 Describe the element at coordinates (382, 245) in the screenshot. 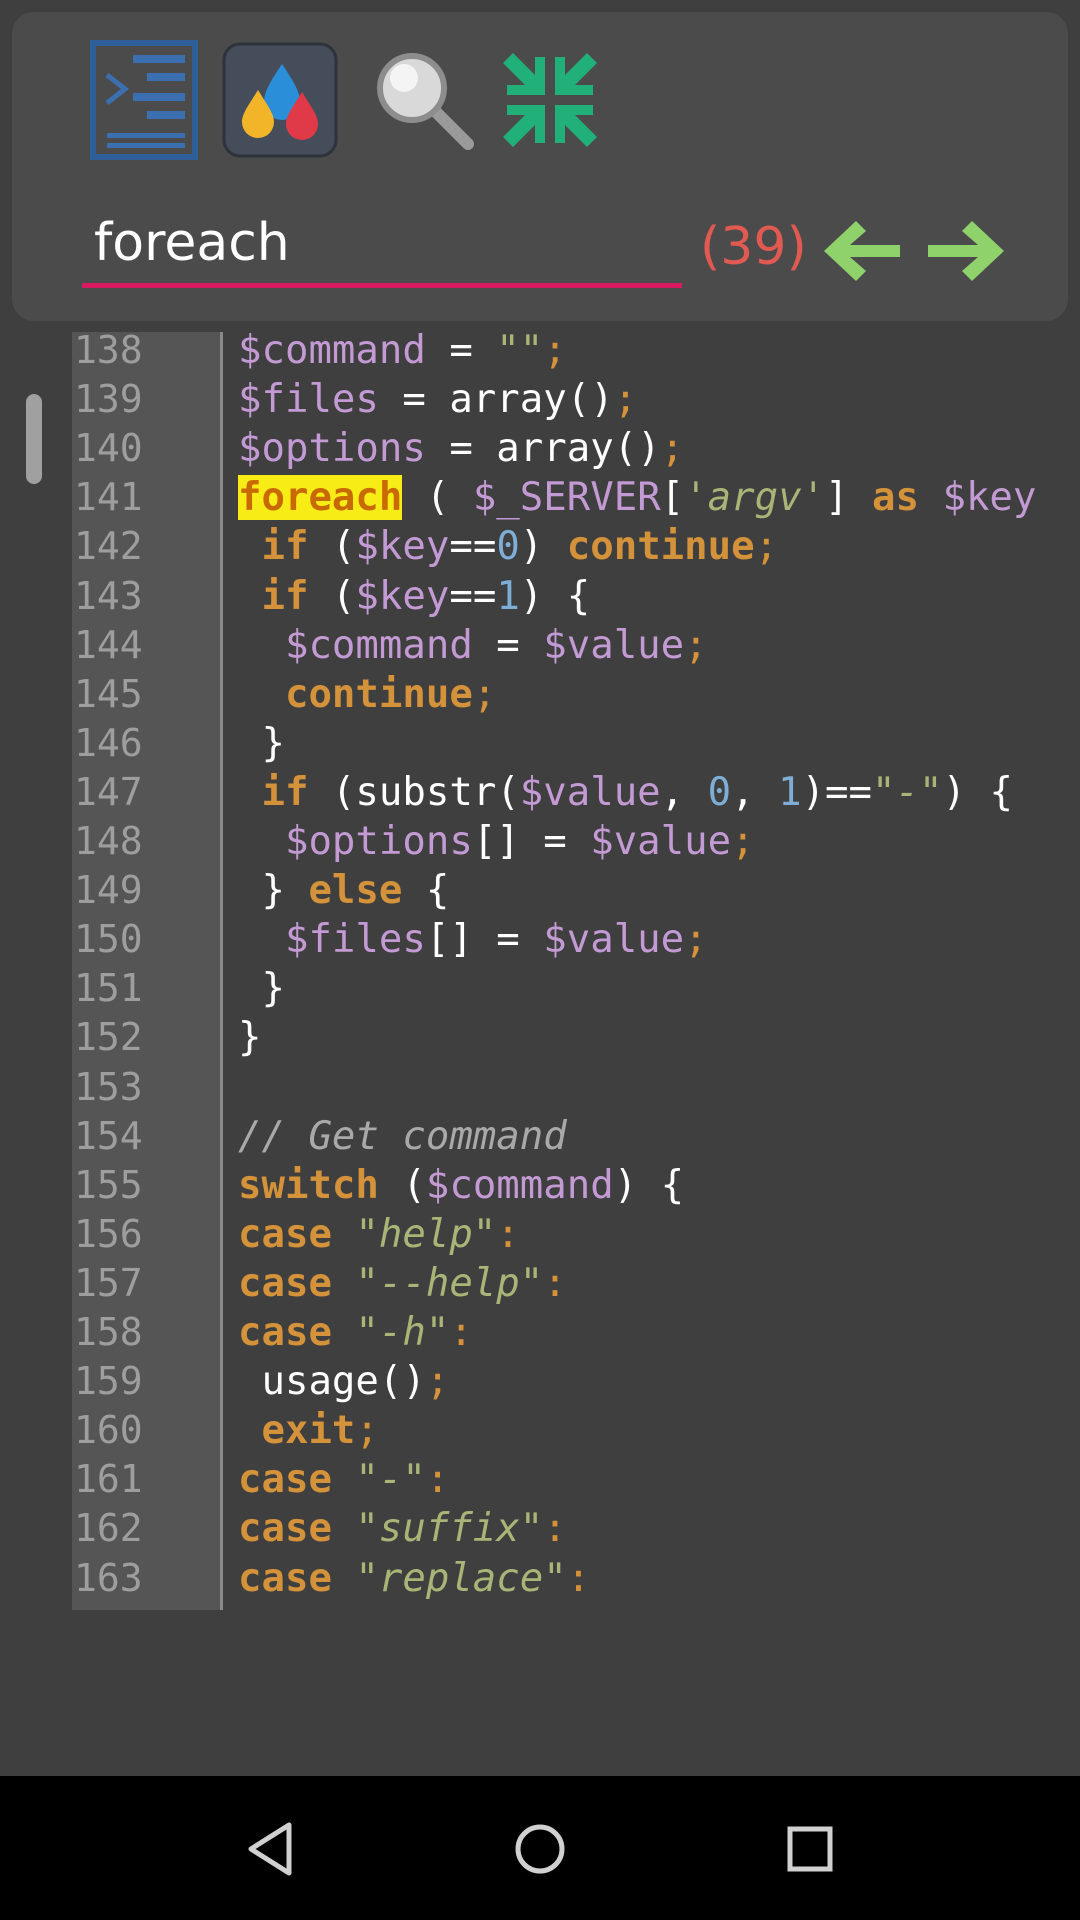

I see `search-input` at that location.